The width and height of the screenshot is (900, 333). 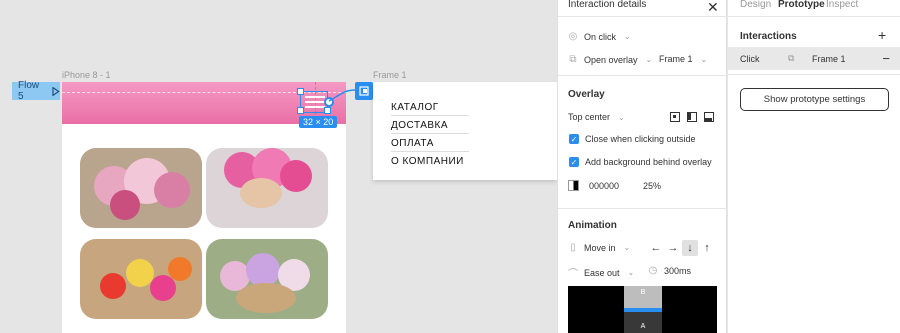 I want to click on color-swatch, so click(x=573, y=185).